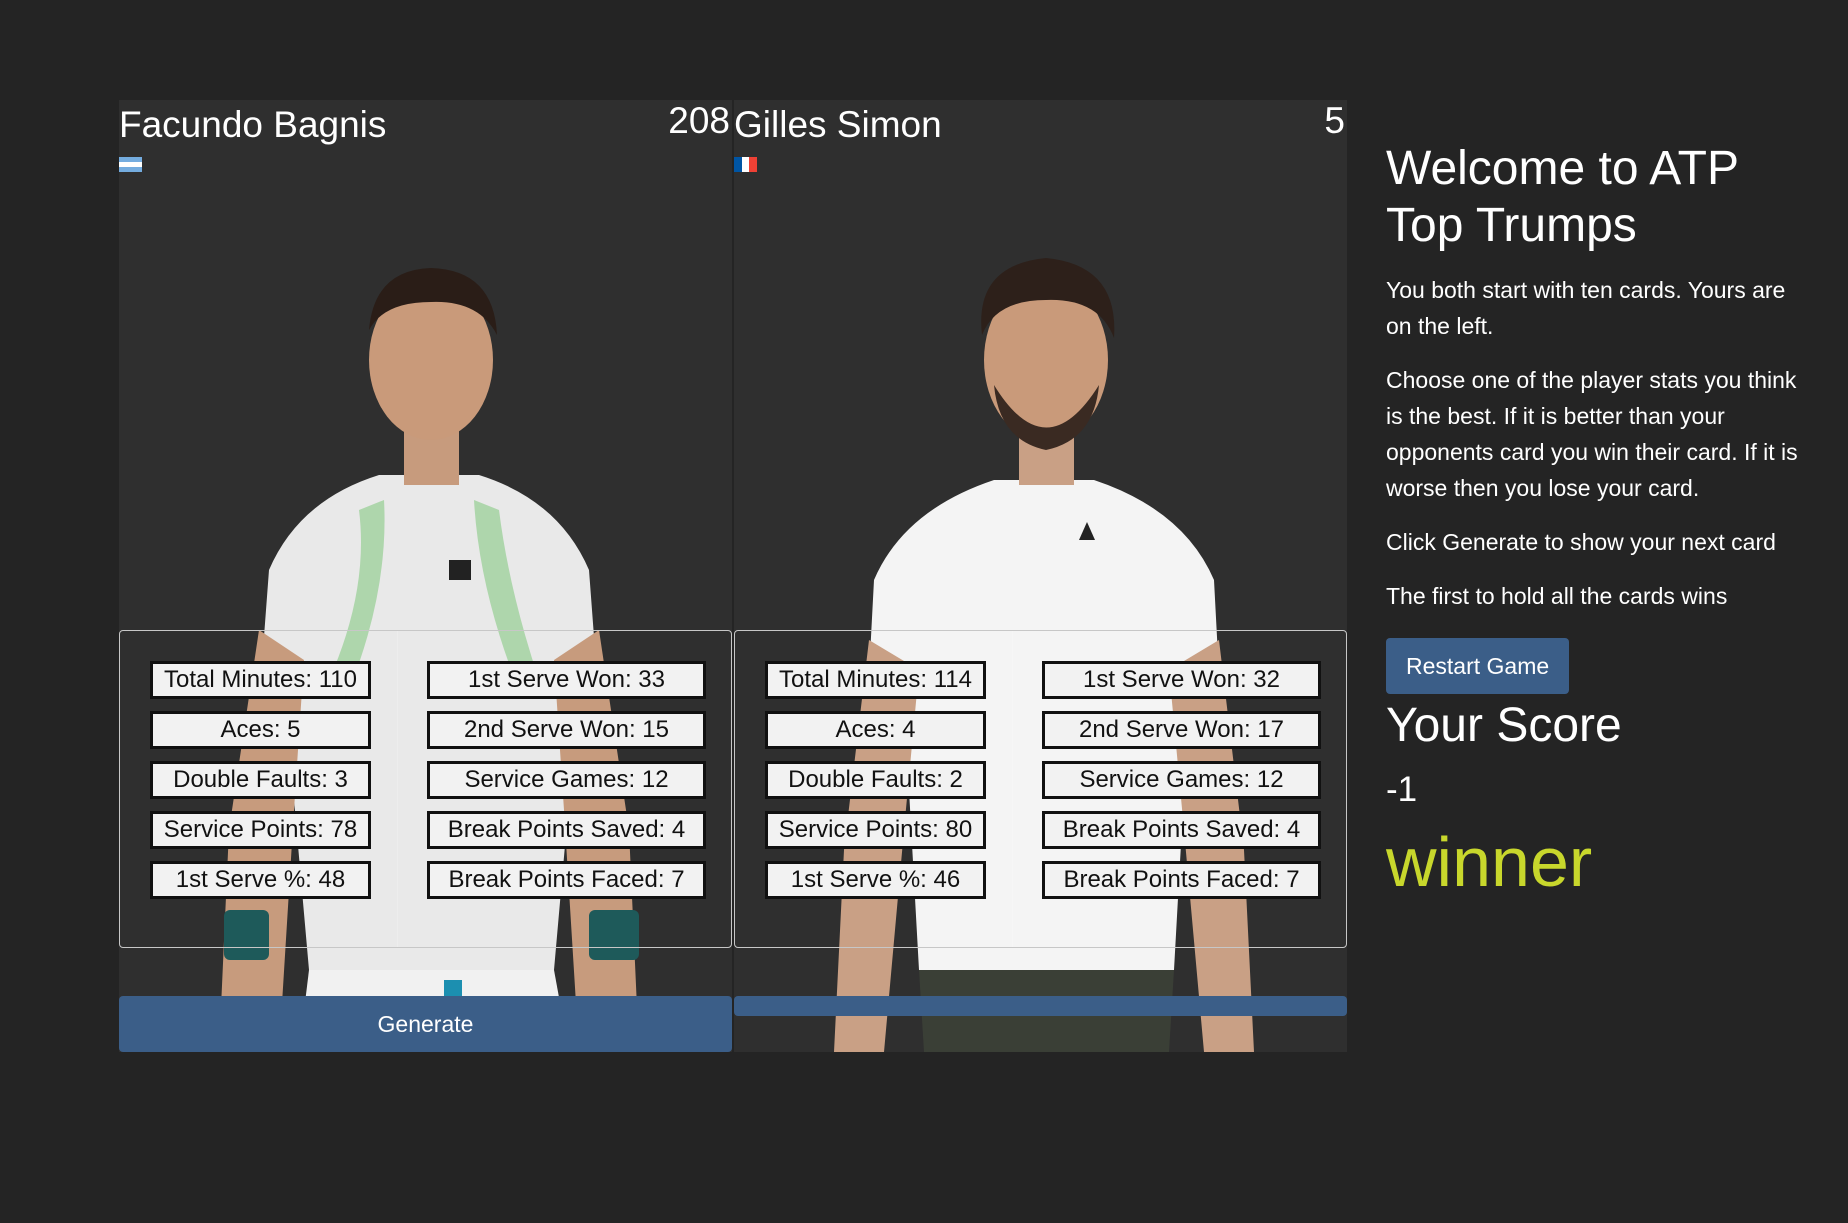 The image size is (1848, 1223). I want to click on instructions-paragraph: Click Generate to show your next card, so click(1581, 542).